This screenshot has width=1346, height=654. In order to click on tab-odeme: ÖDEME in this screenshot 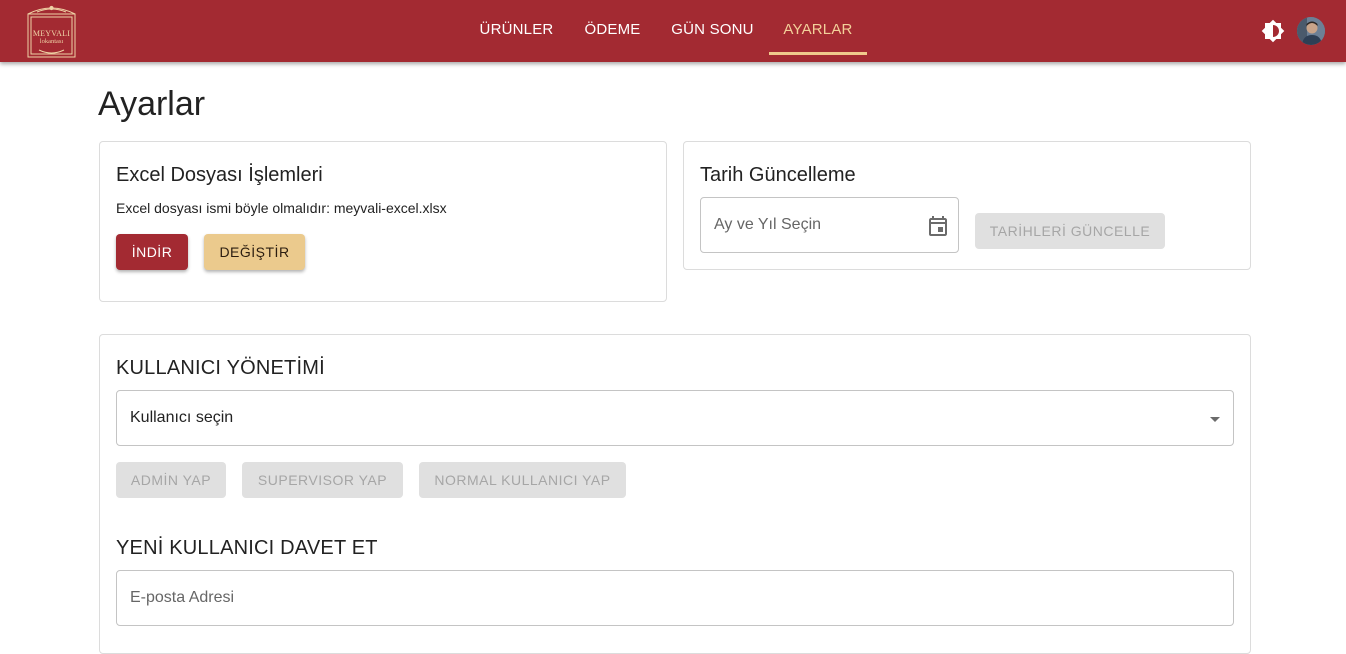, I will do `click(612, 27)`.